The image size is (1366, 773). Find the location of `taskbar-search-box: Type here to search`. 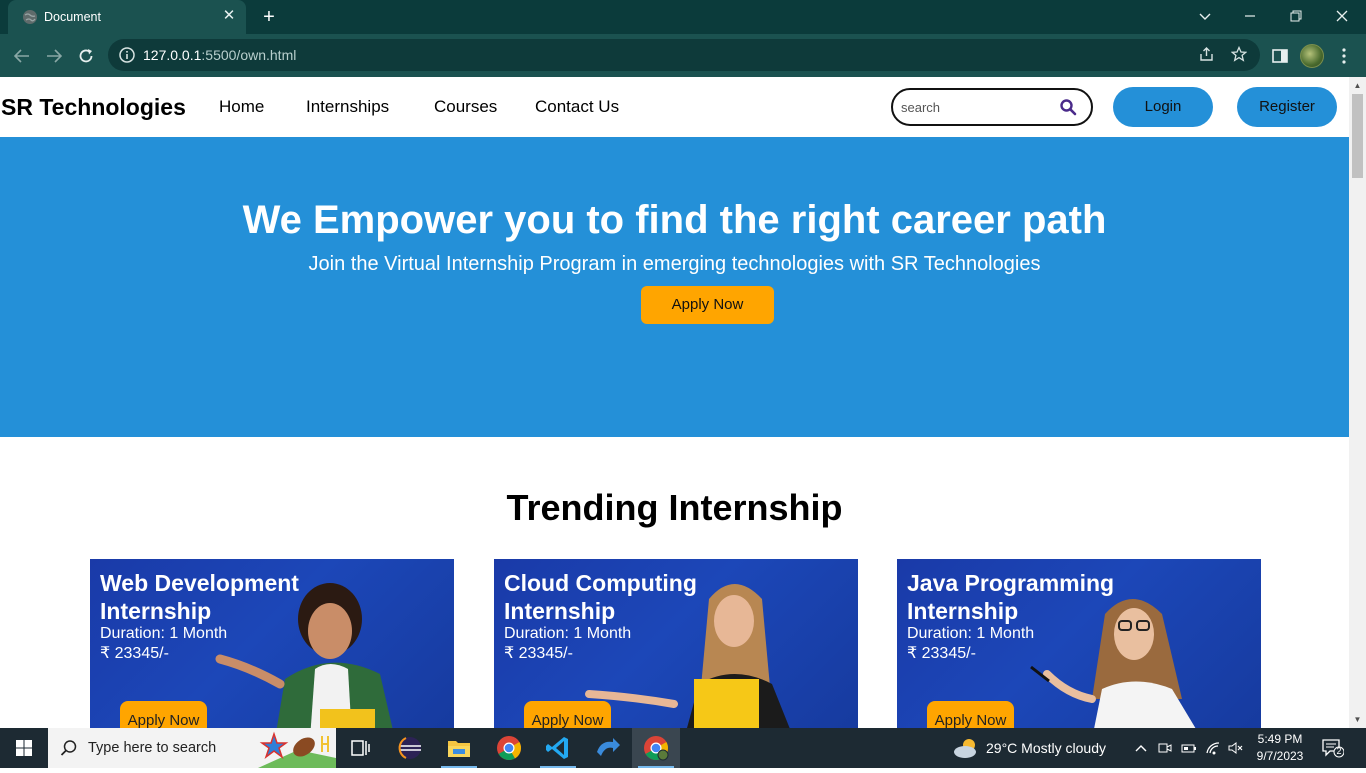

taskbar-search-box: Type here to search is located at coordinates (192, 748).